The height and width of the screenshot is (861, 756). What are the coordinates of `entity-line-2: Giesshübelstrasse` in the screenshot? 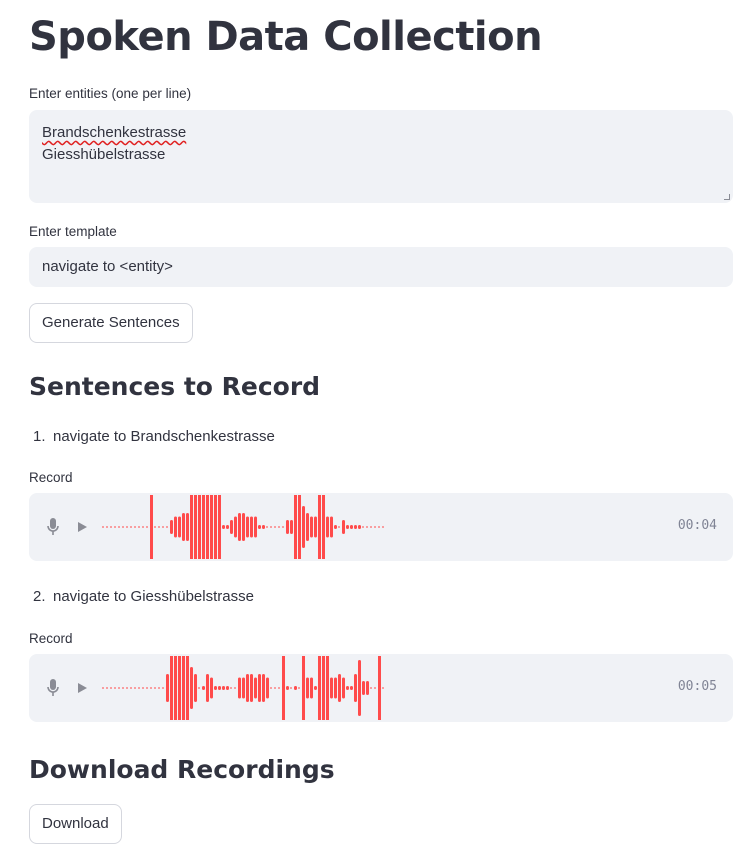 It's located at (104, 154).